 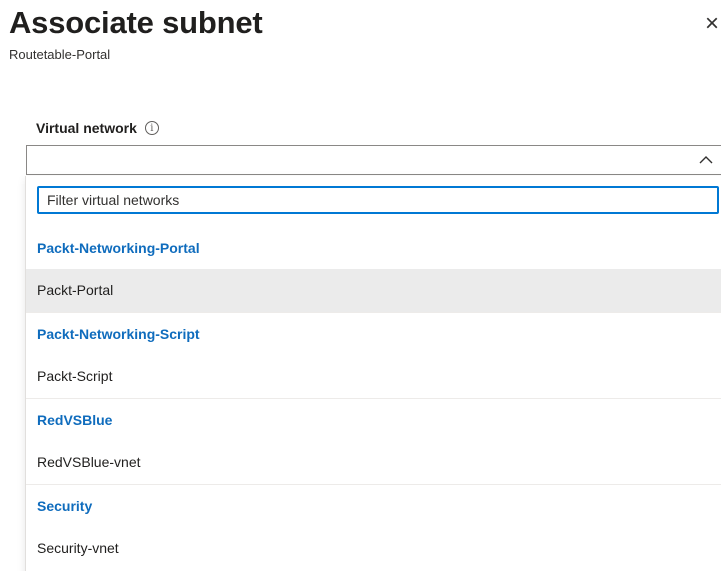 What do you see at coordinates (136, 22) in the screenshot?
I see `panel-title: Associate subnet` at bounding box center [136, 22].